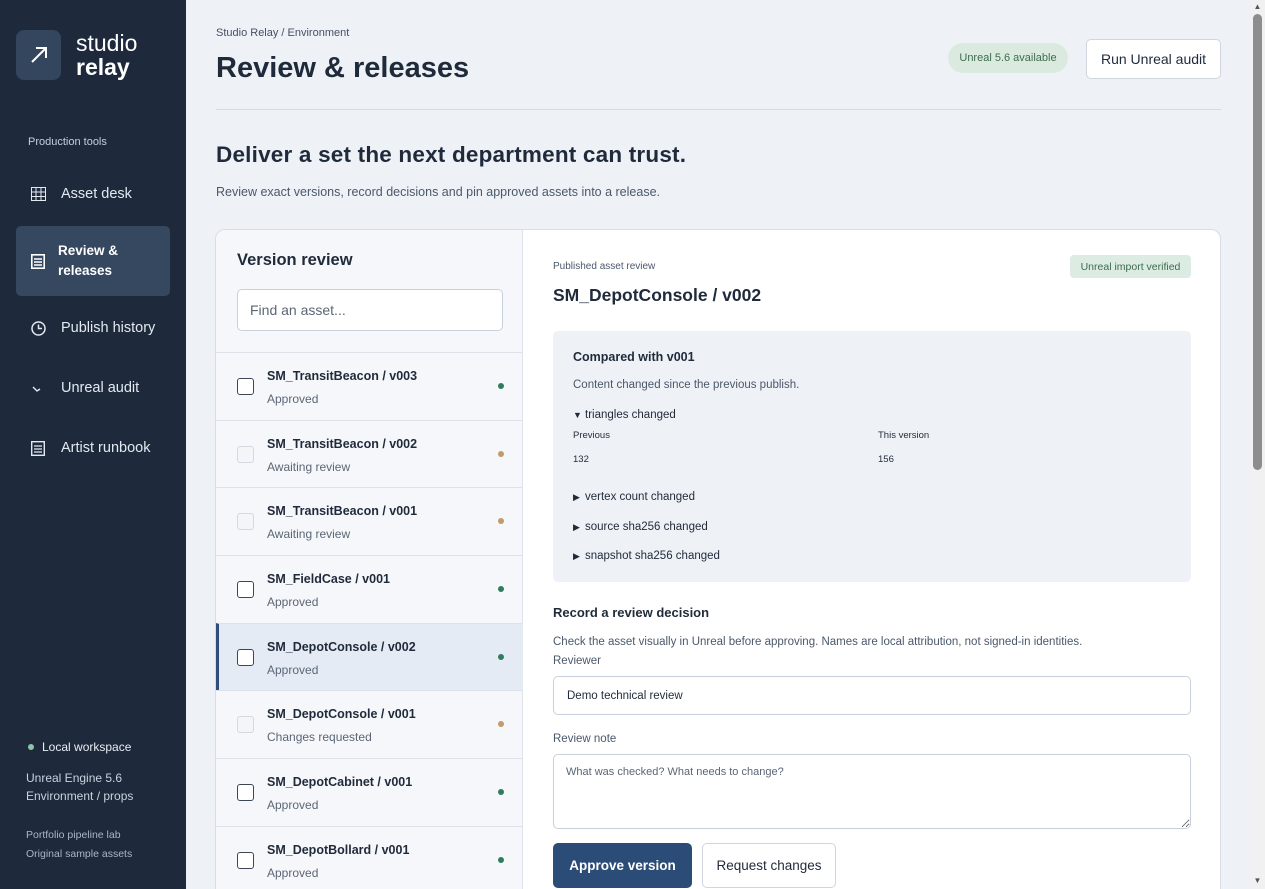 The image size is (1265, 889). I want to click on breadcrumb: Studio Relay / Environment, so click(283, 33).